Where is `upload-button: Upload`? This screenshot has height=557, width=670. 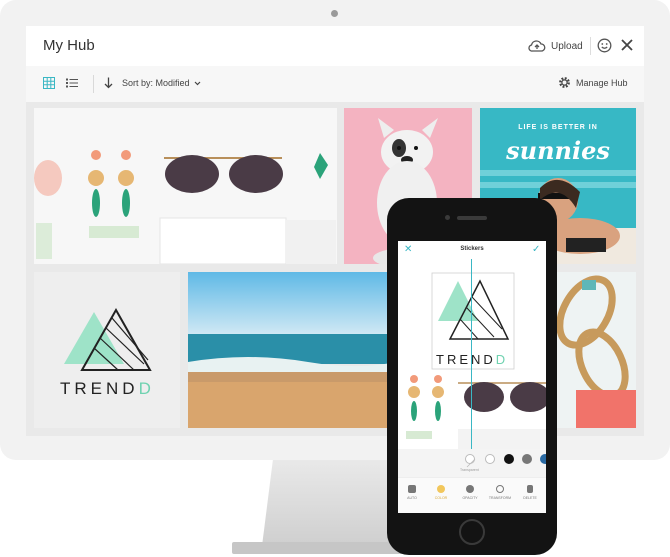 upload-button: Upload is located at coordinates (555, 46).